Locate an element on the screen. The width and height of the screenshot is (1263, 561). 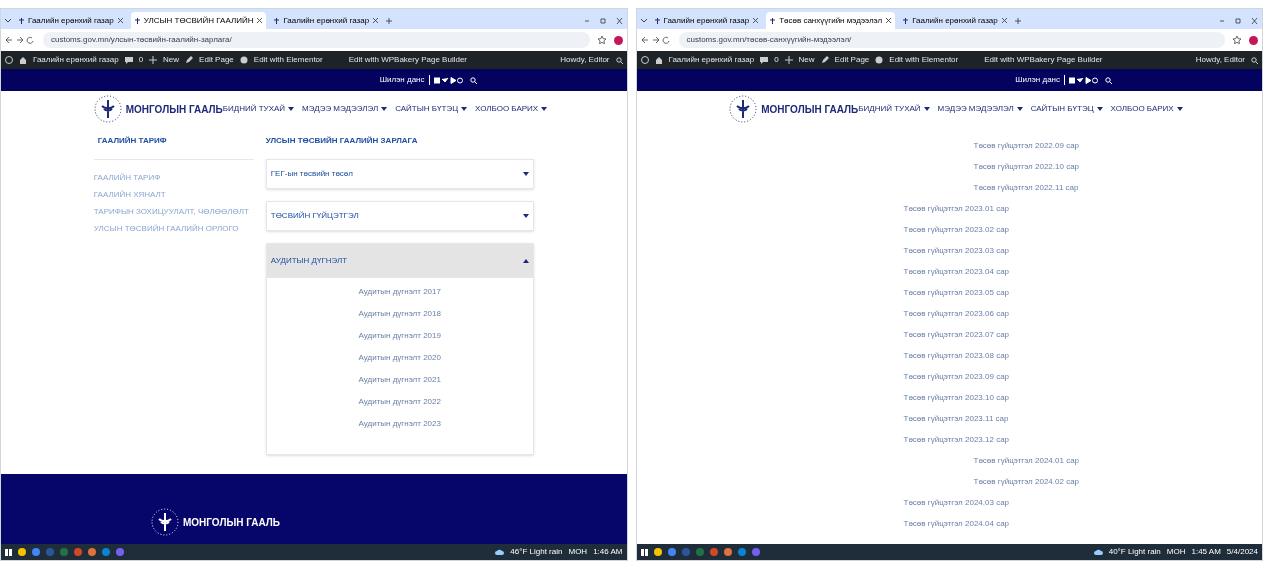
weather-text: 46°F Light rain is located at coordinates (536, 552).